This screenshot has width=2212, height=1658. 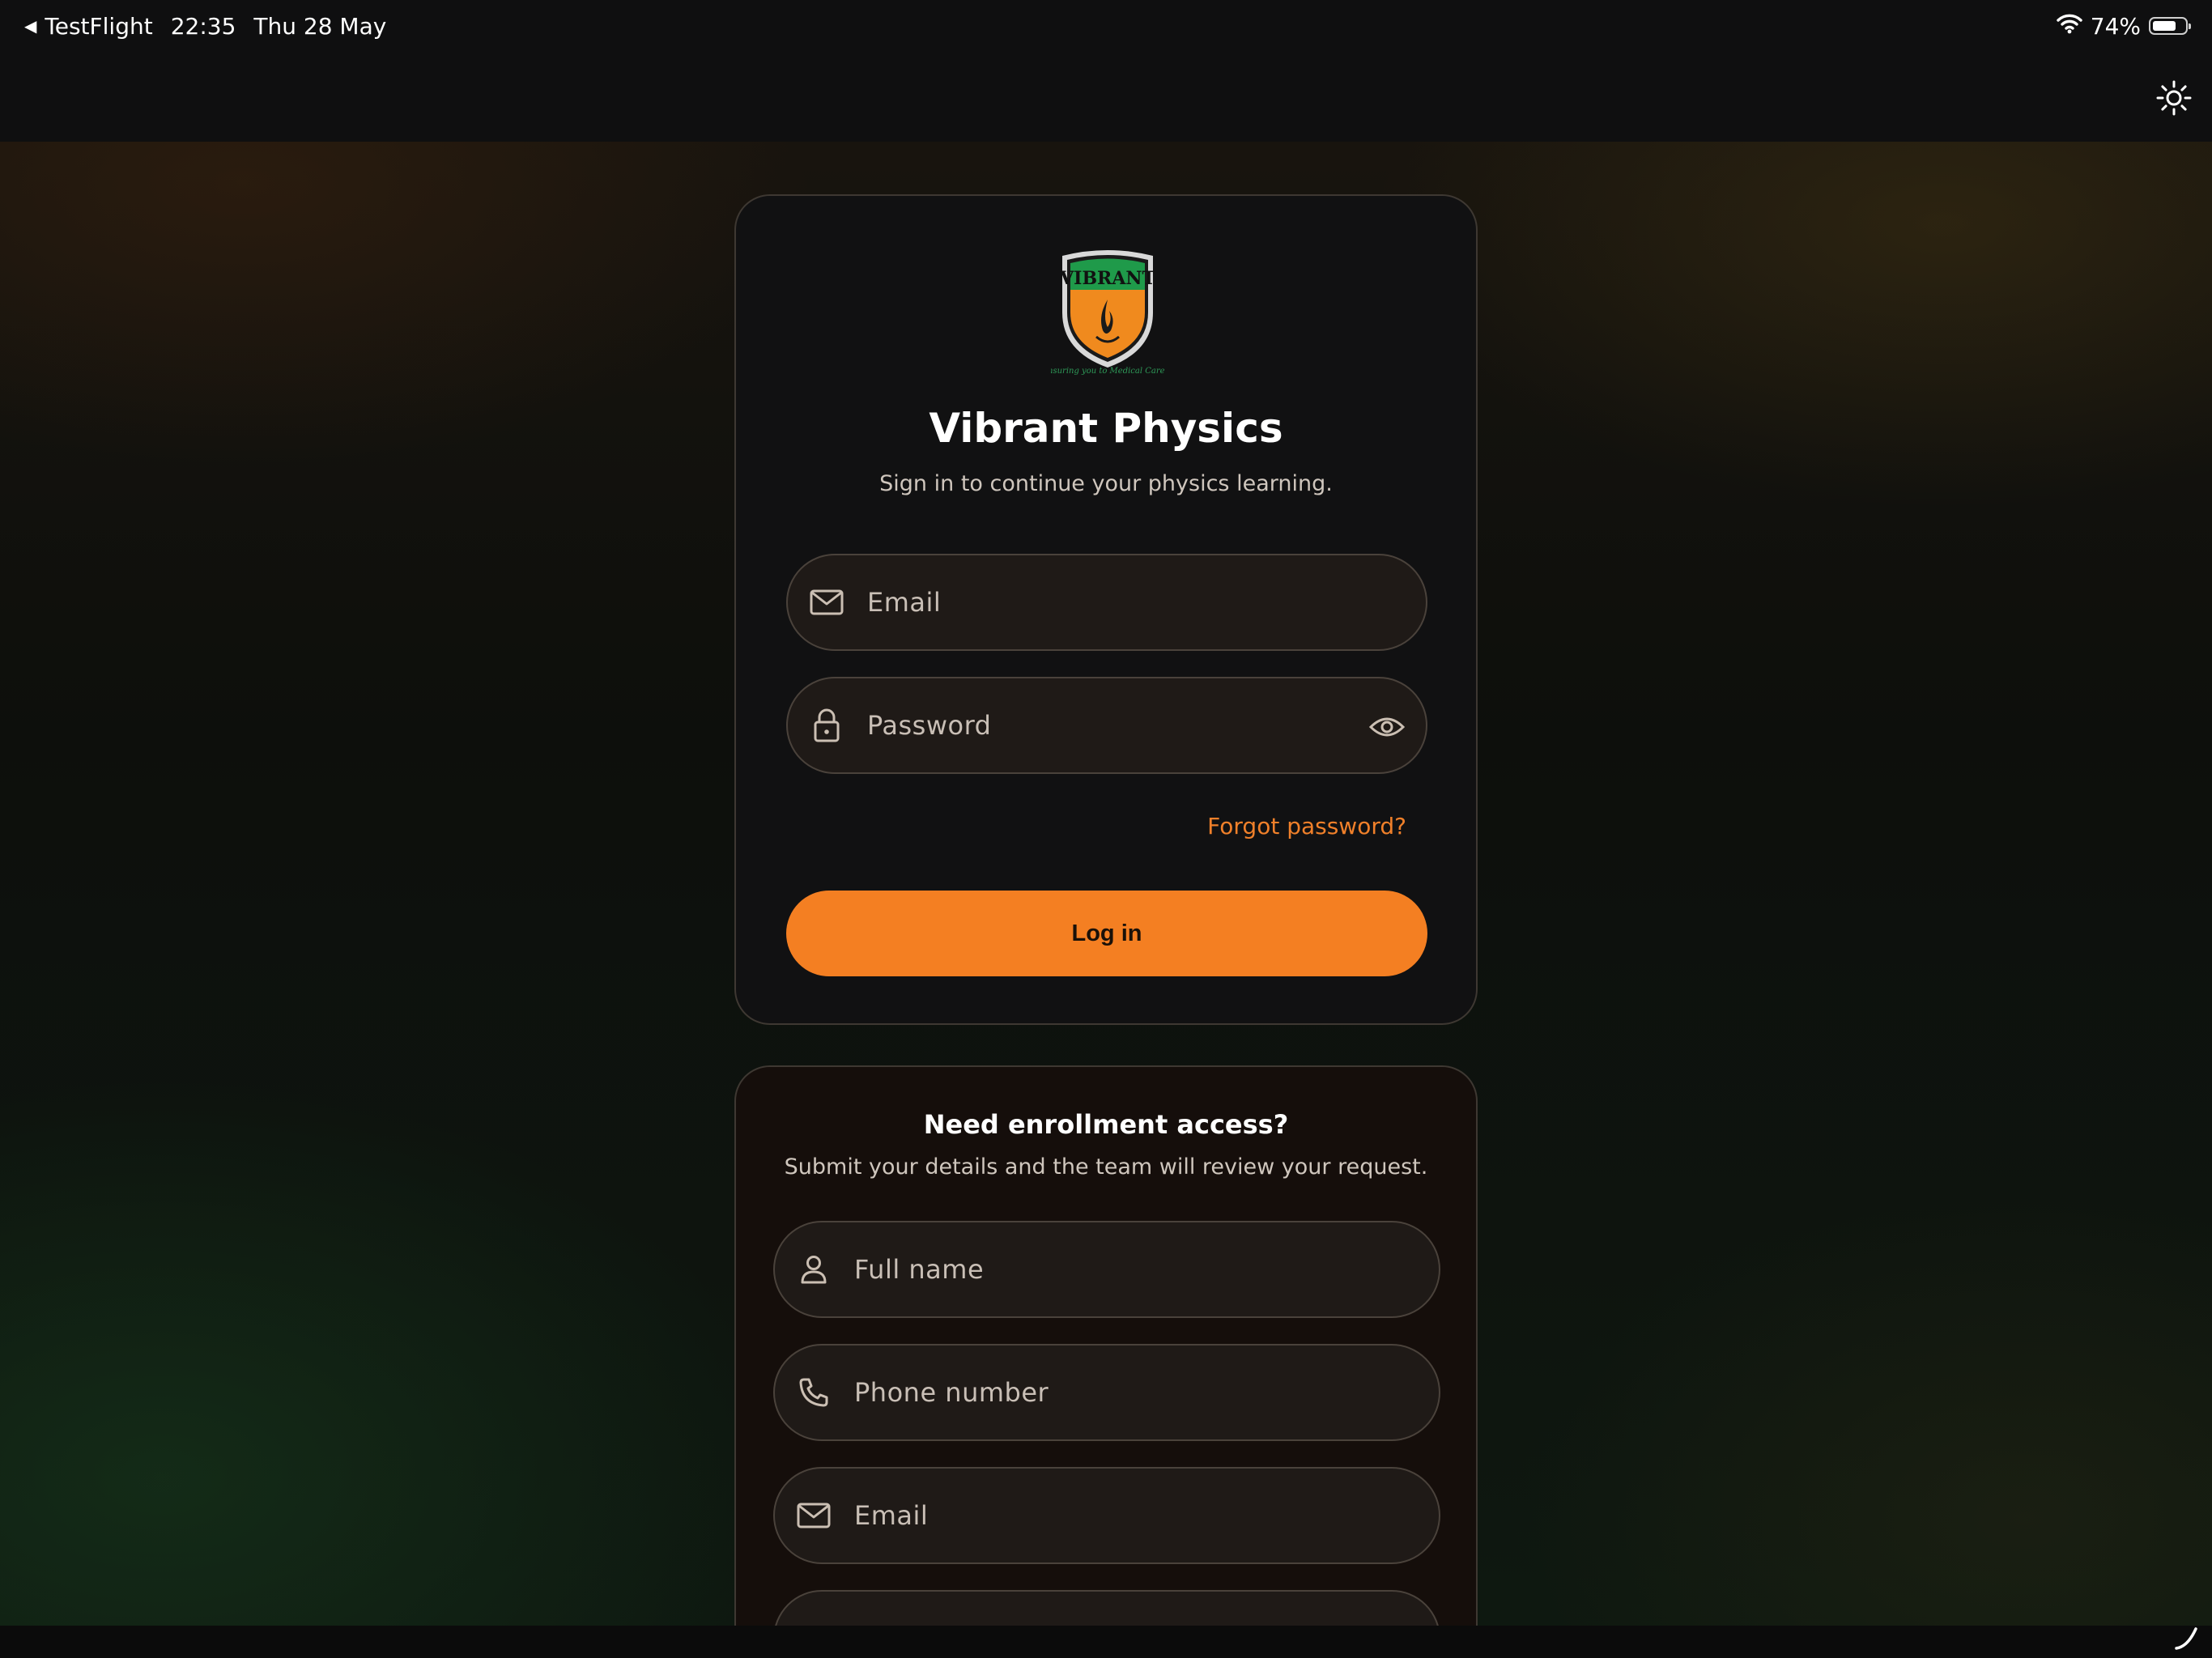 I want to click on eye-icon, so click(x=1387, y=727).